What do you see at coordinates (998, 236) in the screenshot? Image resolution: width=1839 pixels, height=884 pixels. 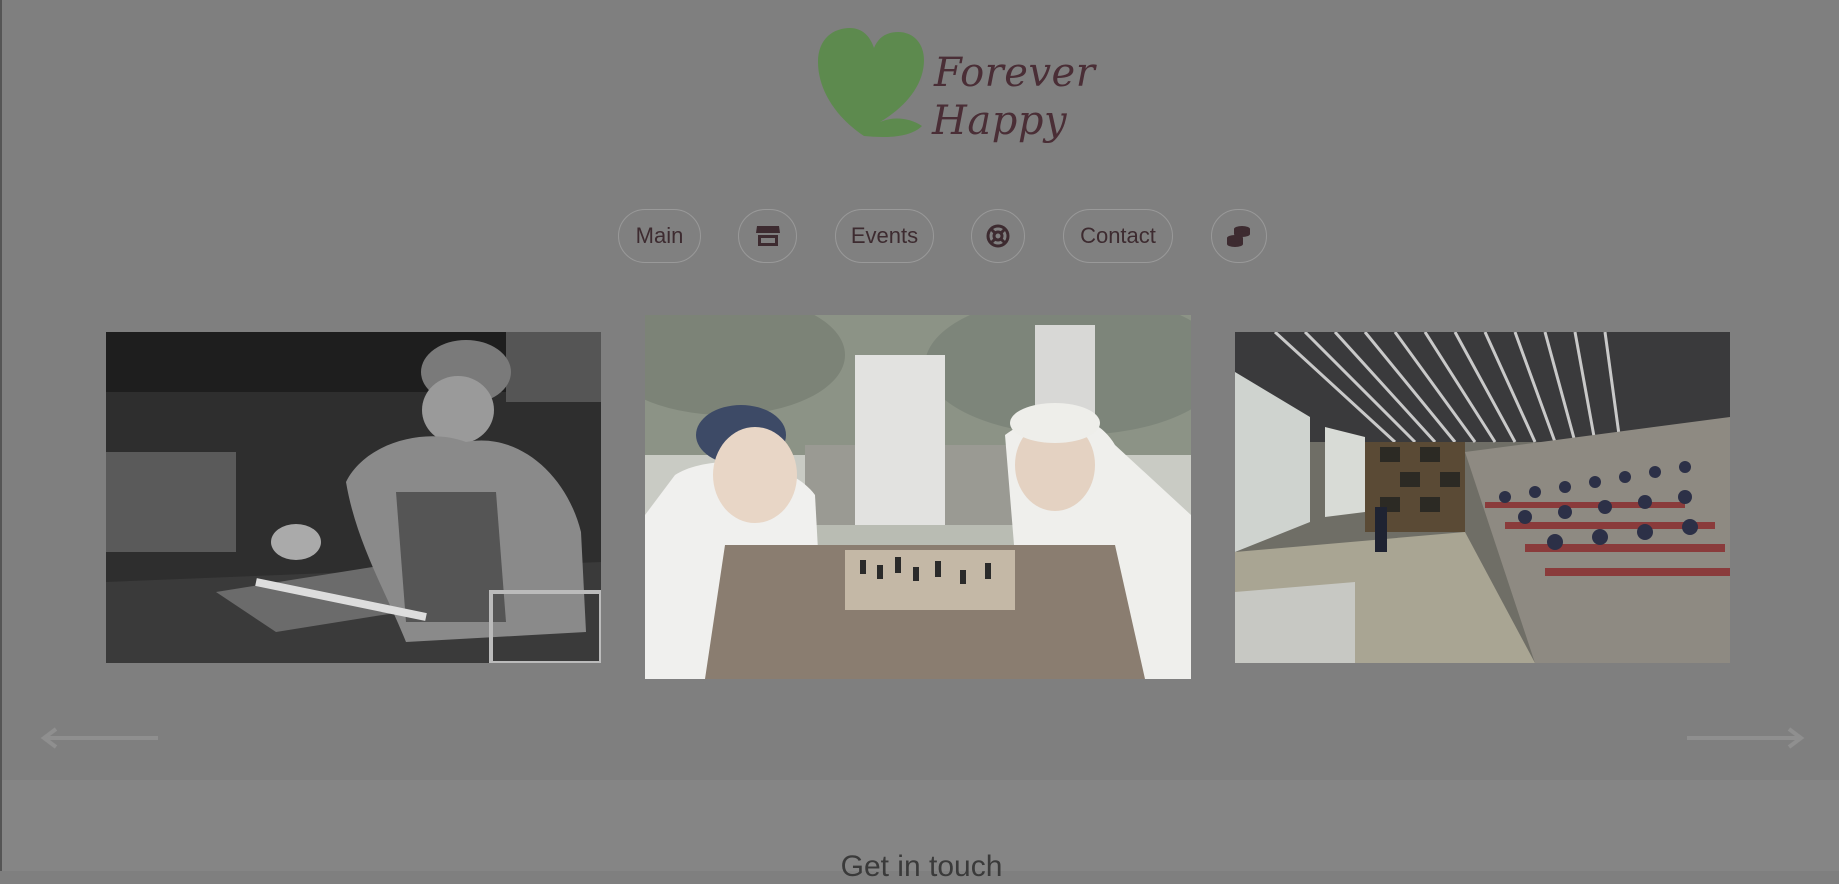 I see `lifebuoy-icon` at bounding box center [998, 236].